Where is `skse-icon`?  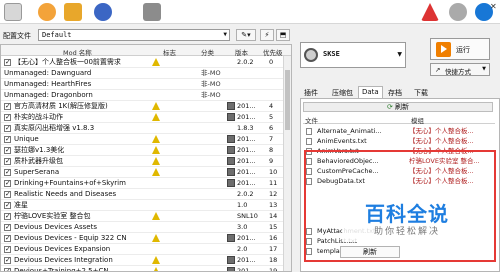
skse-icon is located at coordinates (311, 55).